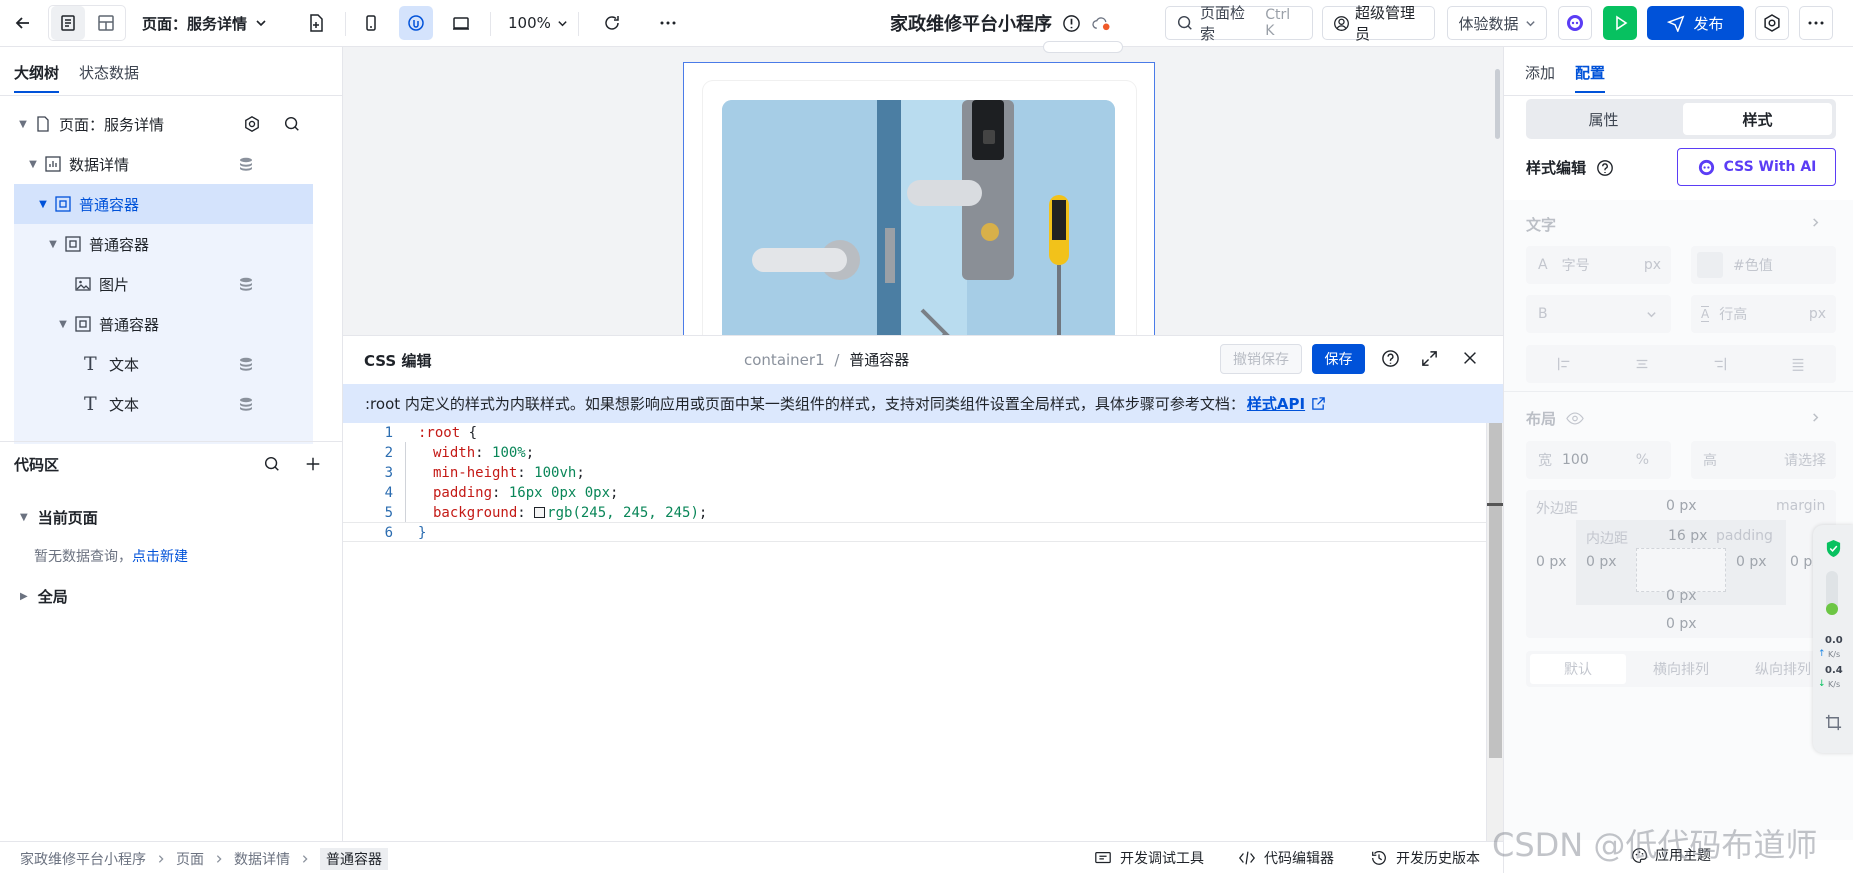  Describe the element at coordinates (612, 23) in the screenshot. I see `refresh-icon` at that location.